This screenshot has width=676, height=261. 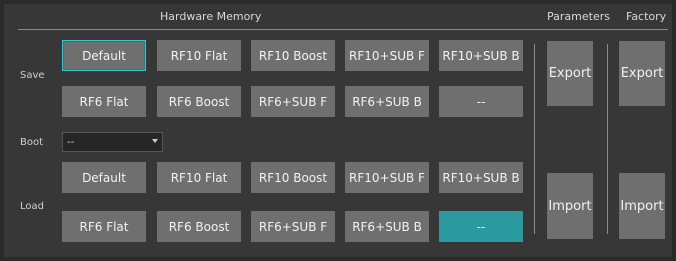 I want to click on load-rf6-flat-button: RF6 Flat, so click(x=104, y=226).